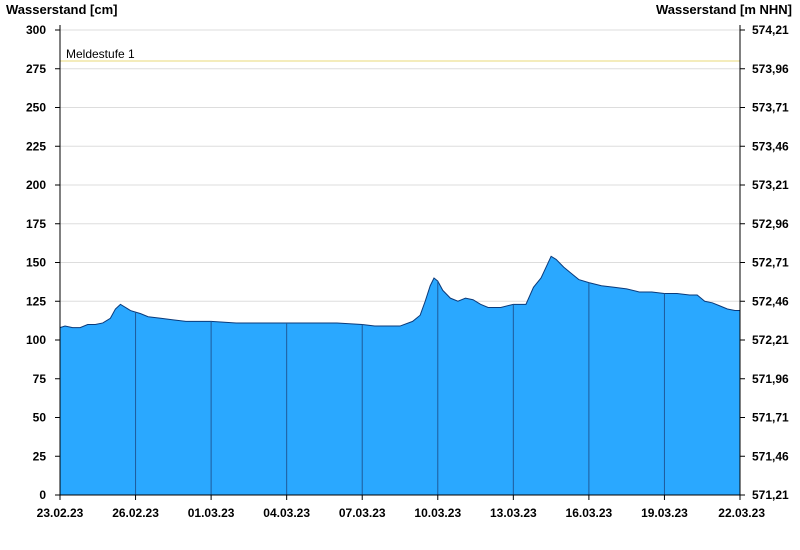 This screenshot has height=550, width=800. Describe the element at coordinates (770, 301) in the screenshot. I see `y-tick-label-right-5: 572,46` at that location.